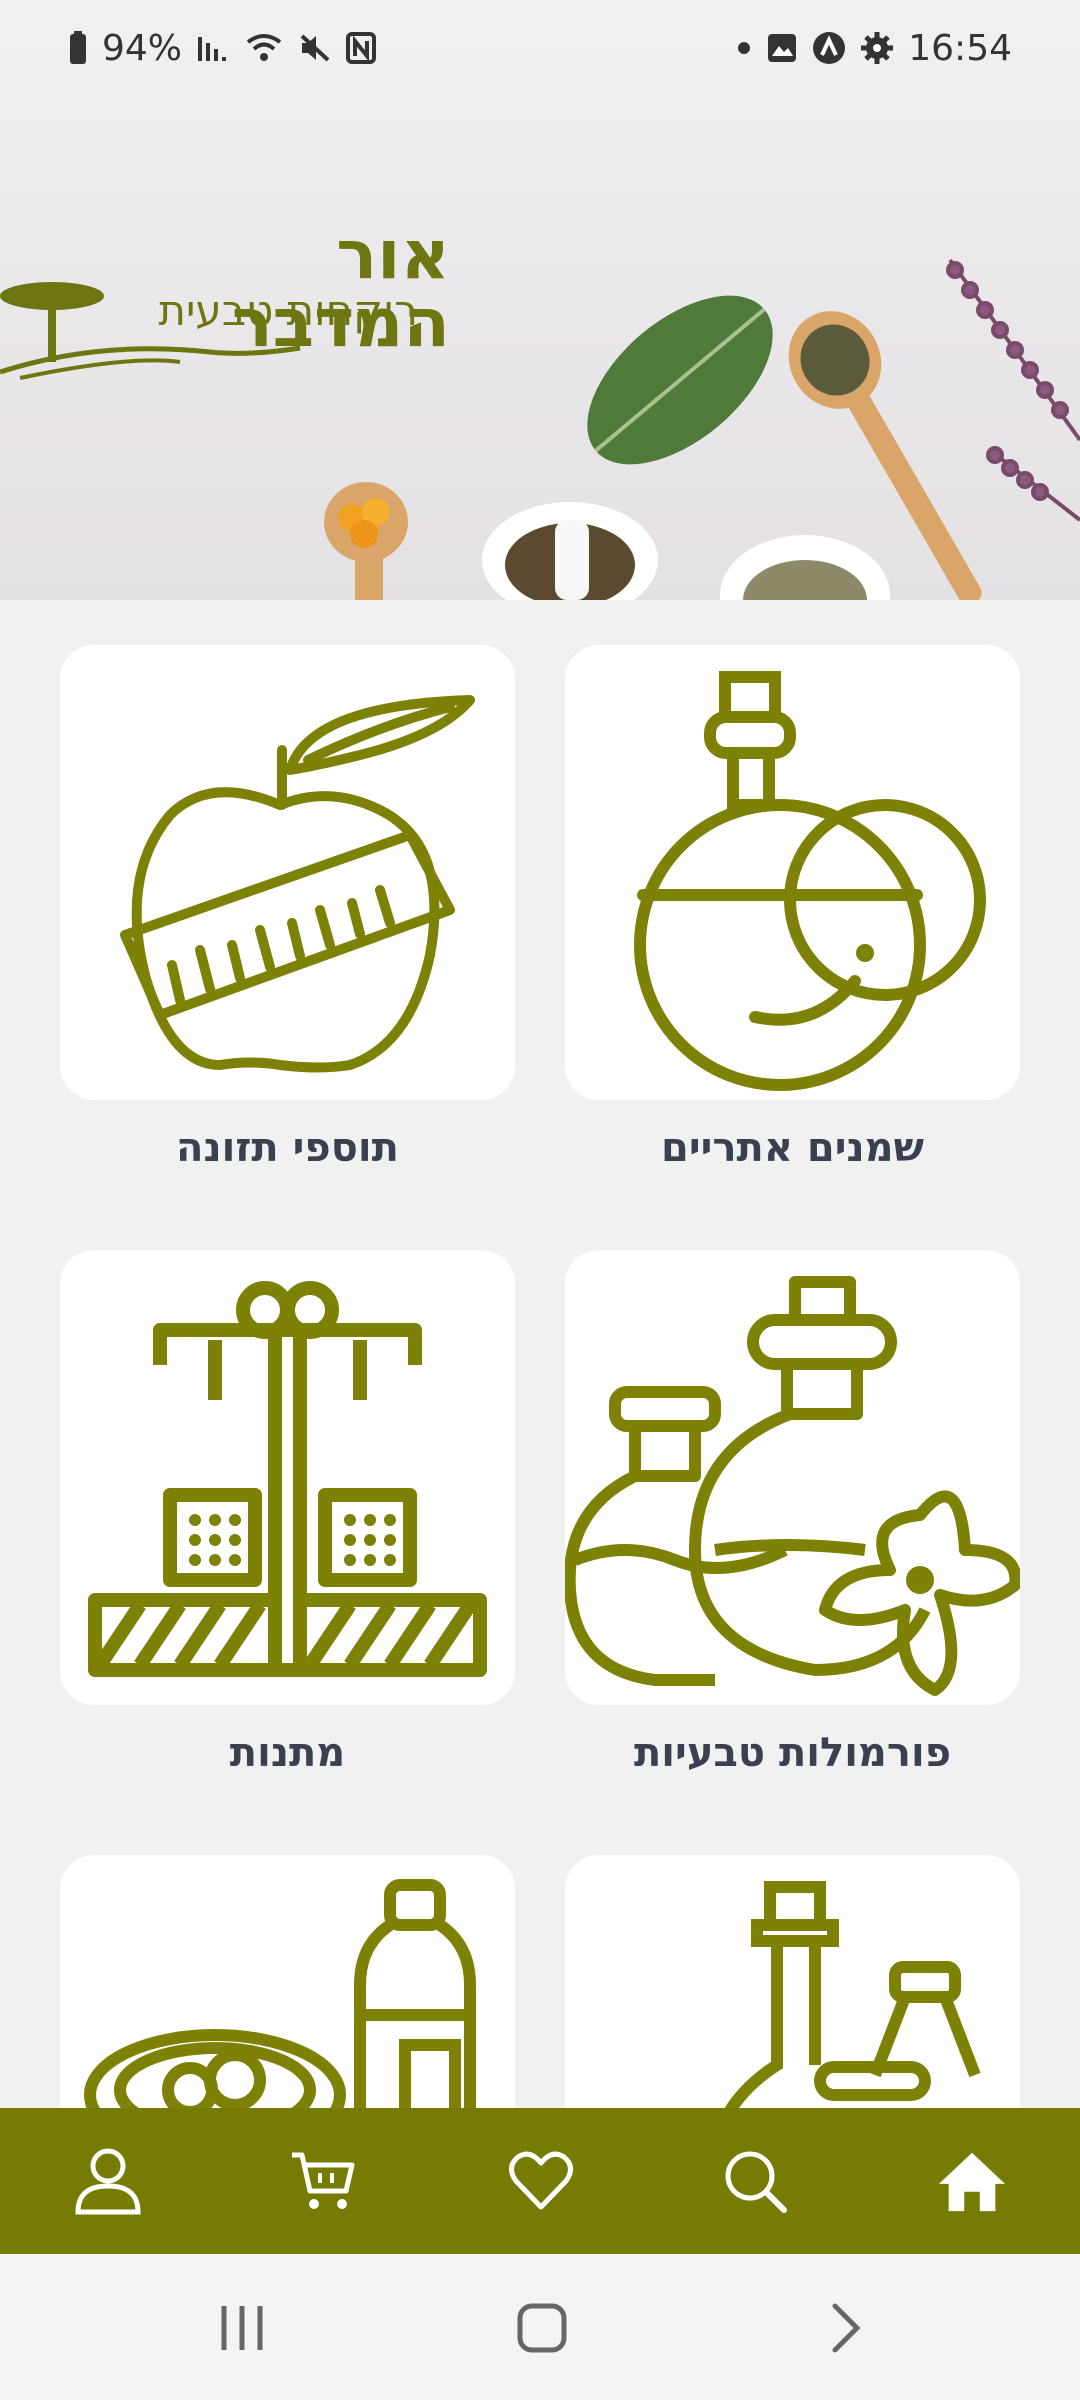  What do you see at coordinates (287, 1148) in the screenshot?
I see `category-label-supplements: תוספי תזונה` at bounding box center [287, 1148].